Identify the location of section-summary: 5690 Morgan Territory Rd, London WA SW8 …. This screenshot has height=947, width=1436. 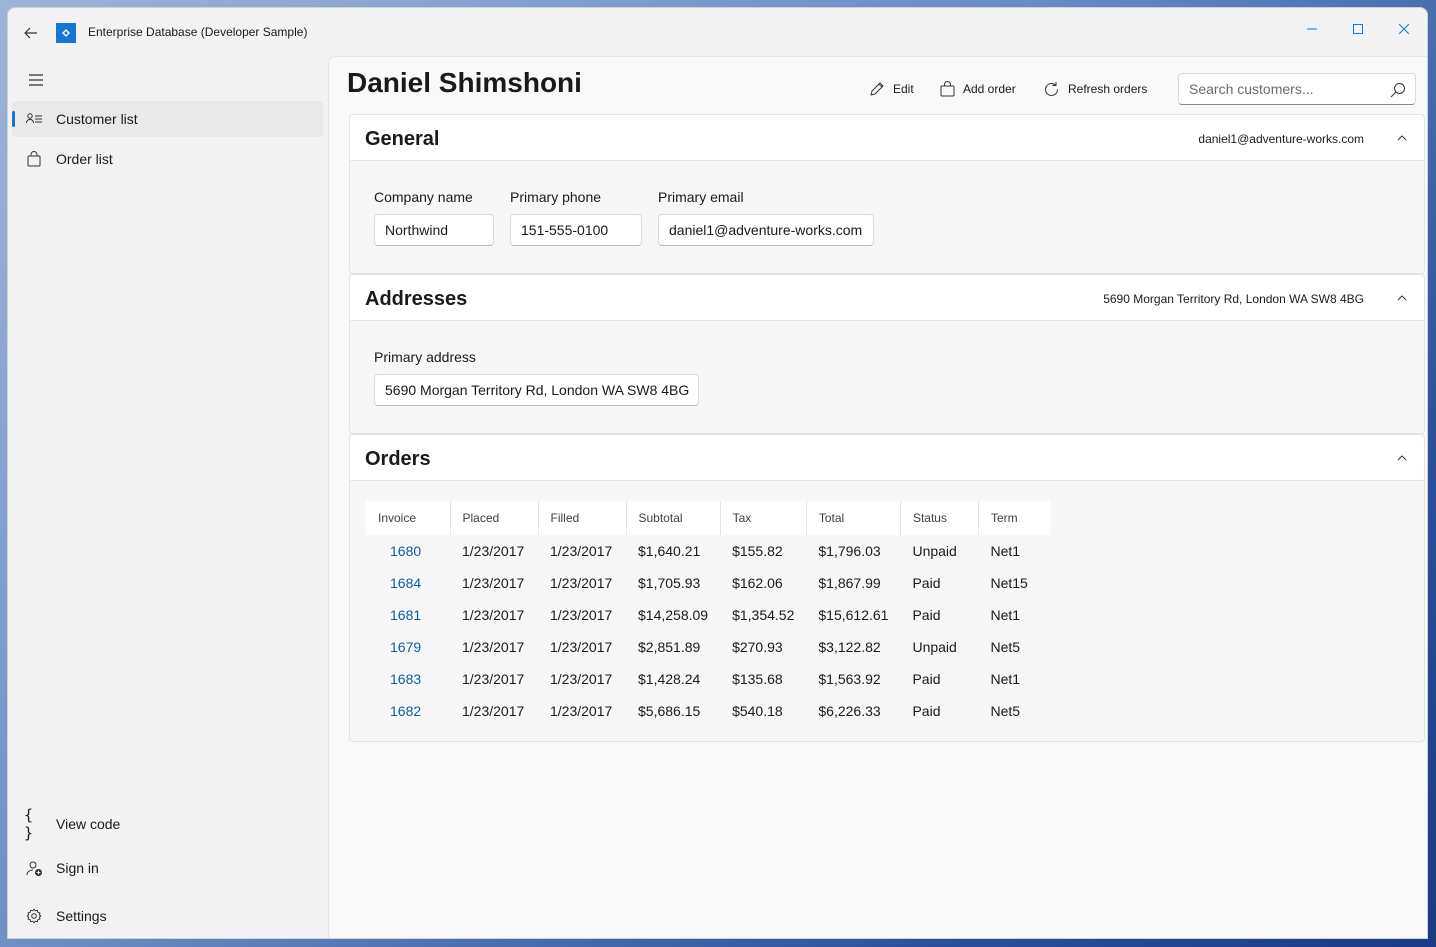
(1233, 299).